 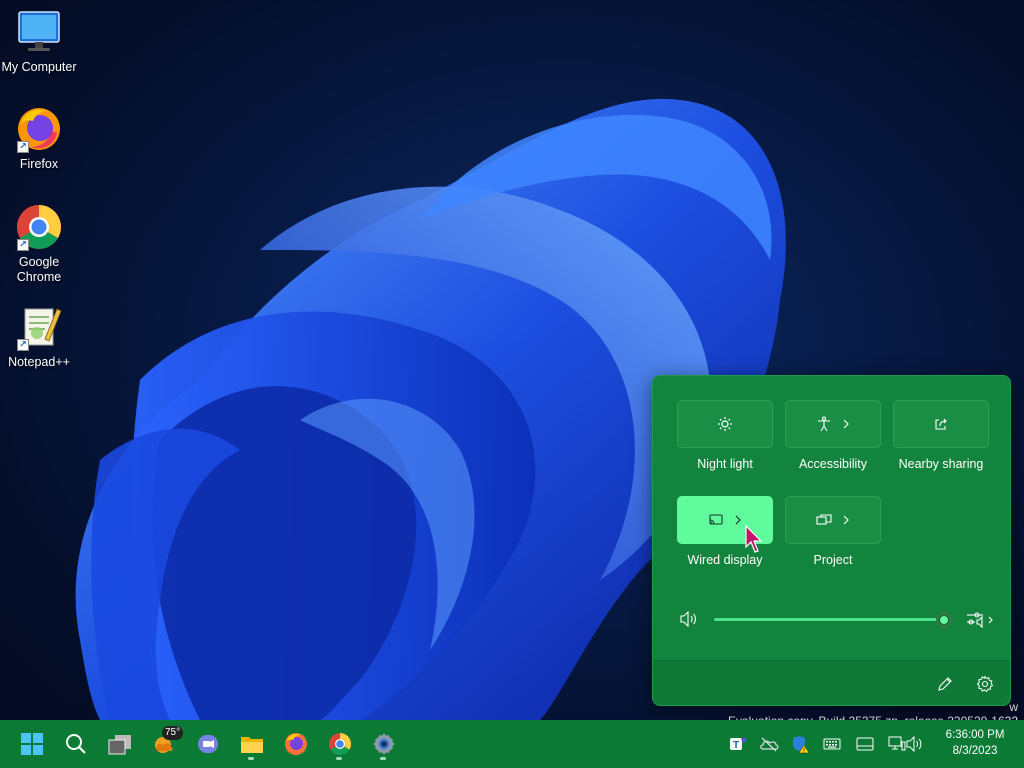 I want to click on speaker-icon, so click(x=689, y=619).